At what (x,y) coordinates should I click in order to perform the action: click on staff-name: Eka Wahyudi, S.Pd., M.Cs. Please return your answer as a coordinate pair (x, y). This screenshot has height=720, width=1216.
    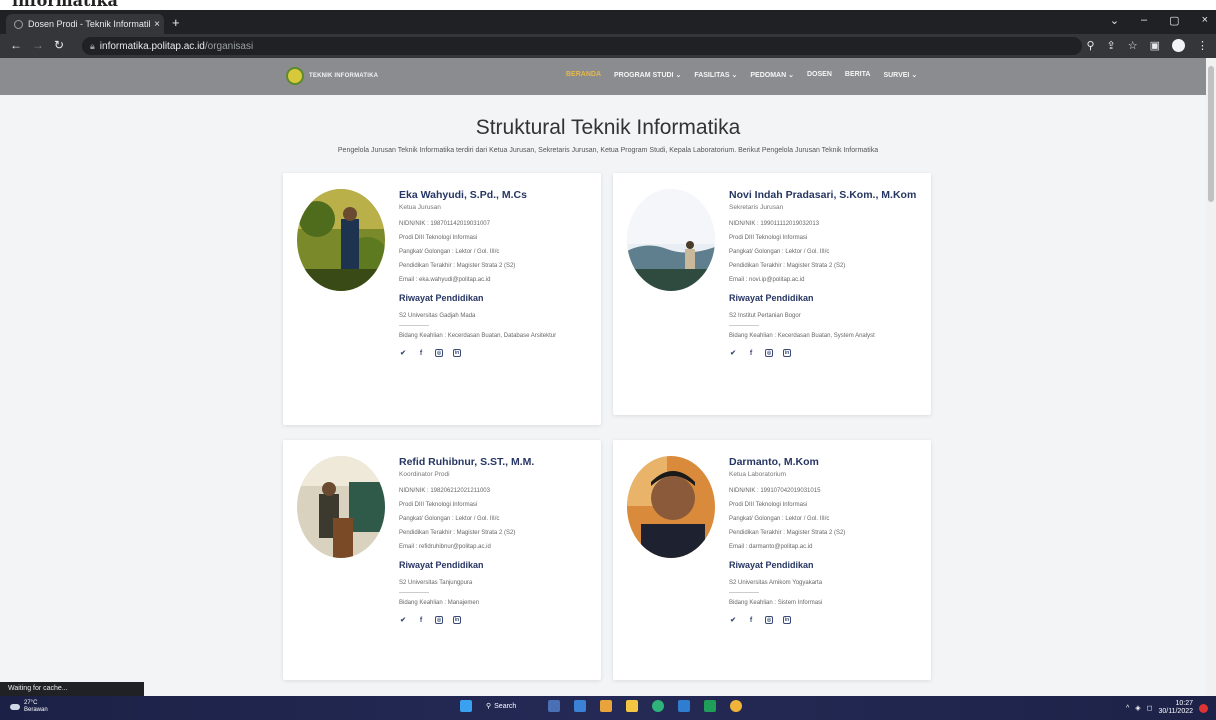
    Looking at the image, I should click on (463, 195).